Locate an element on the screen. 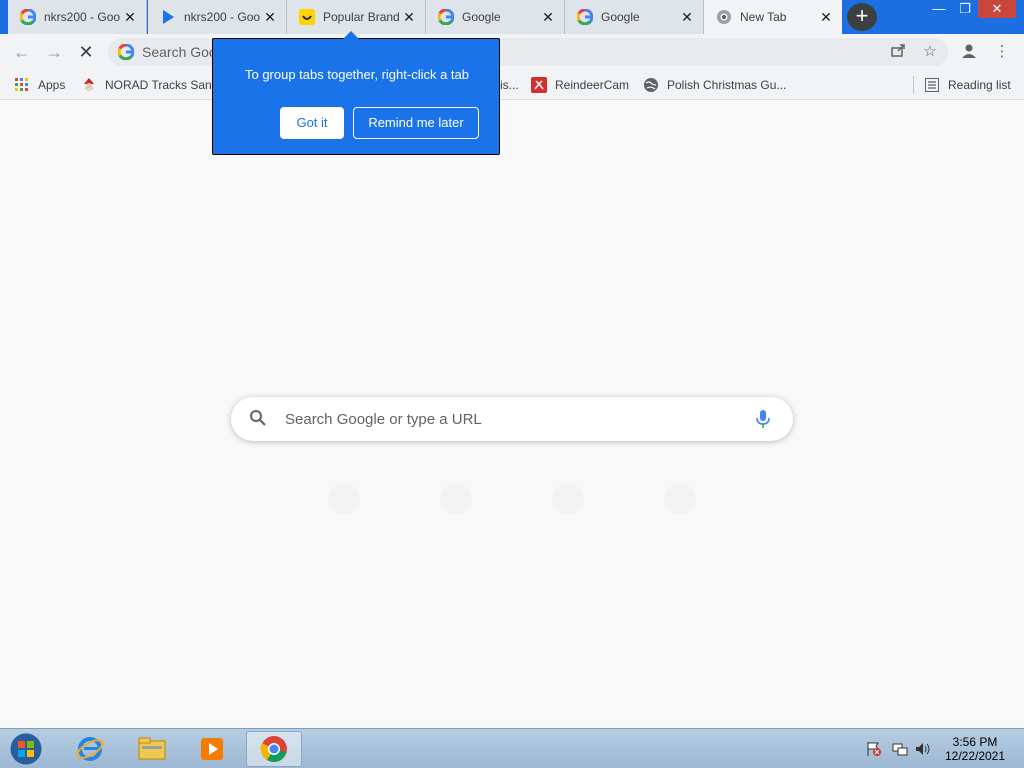 Image resolution: width=1024 pixels, height=768 pixels. globe-icon is located at coordinates (651, 85).